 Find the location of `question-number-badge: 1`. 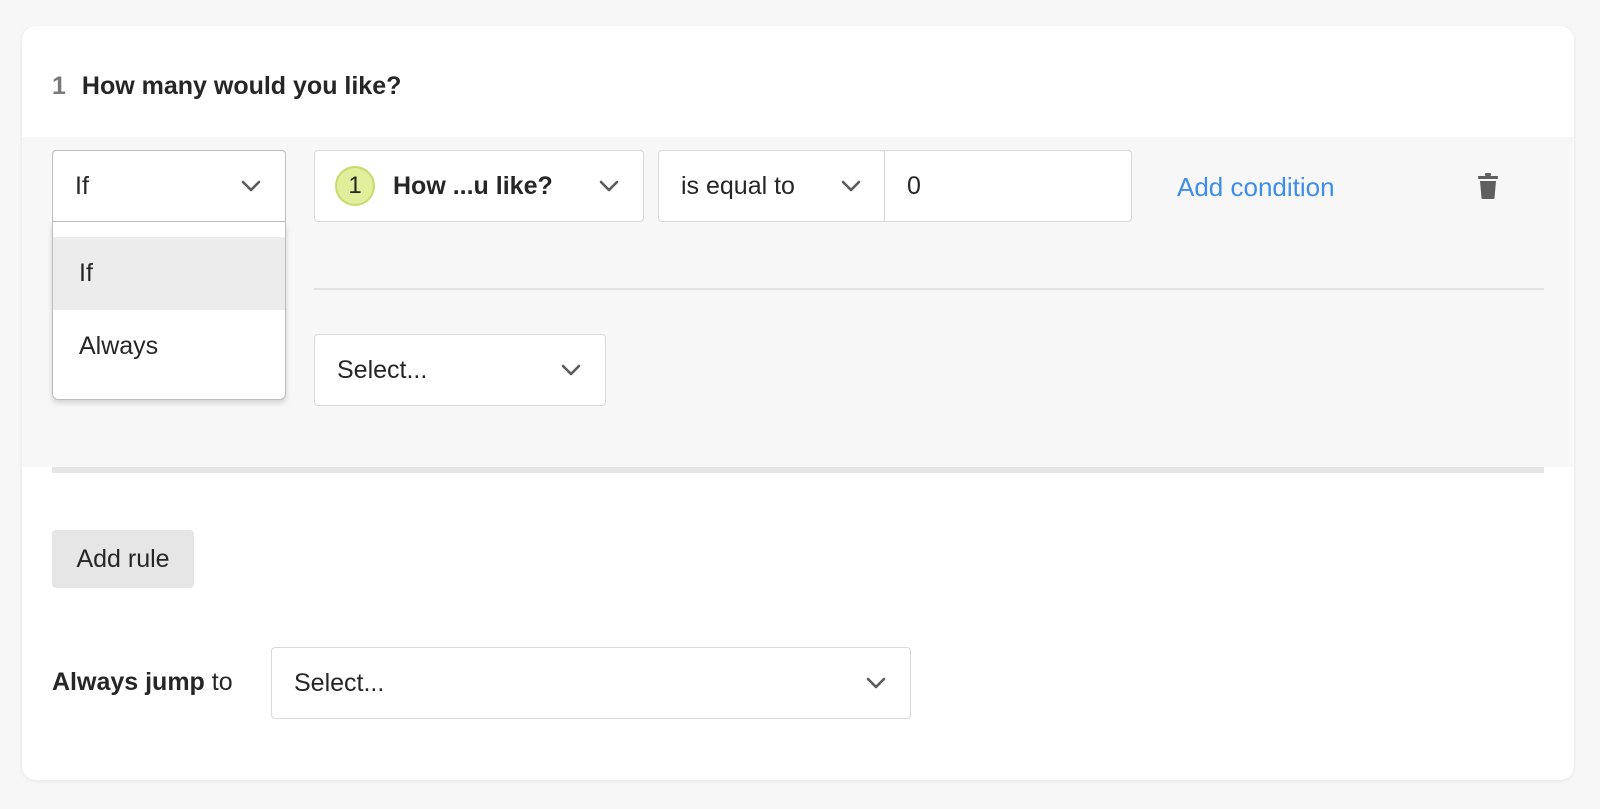

question-number-badge: 1 is located at coordinates (355, 186).